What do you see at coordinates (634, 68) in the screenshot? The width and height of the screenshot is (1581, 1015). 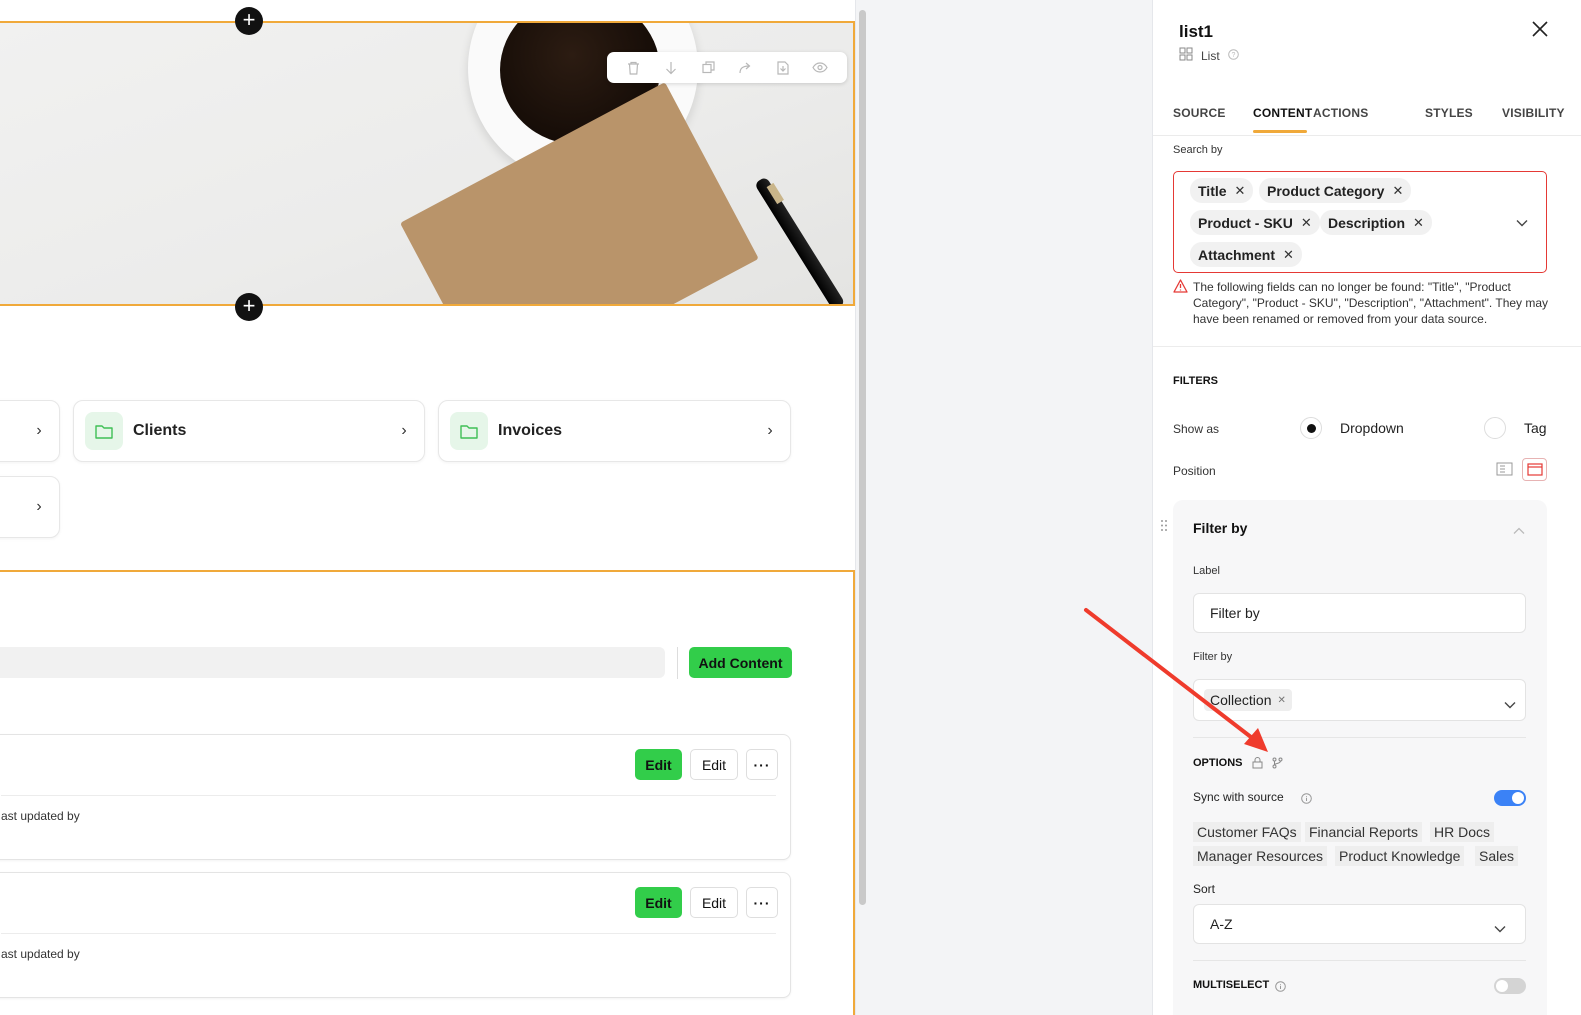 I see `trash-icon` at bounding box center [634, 68].